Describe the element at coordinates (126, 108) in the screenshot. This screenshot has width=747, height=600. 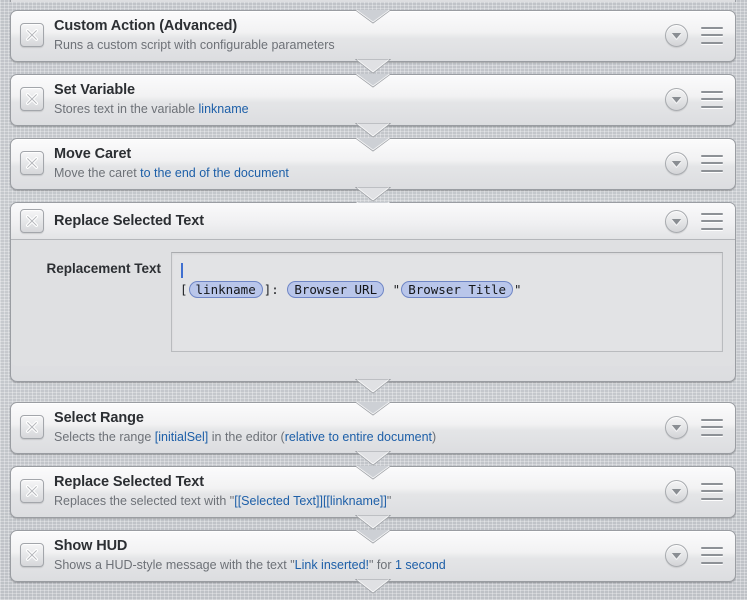
I see `desc-text: Stores text in the variable` at that location.